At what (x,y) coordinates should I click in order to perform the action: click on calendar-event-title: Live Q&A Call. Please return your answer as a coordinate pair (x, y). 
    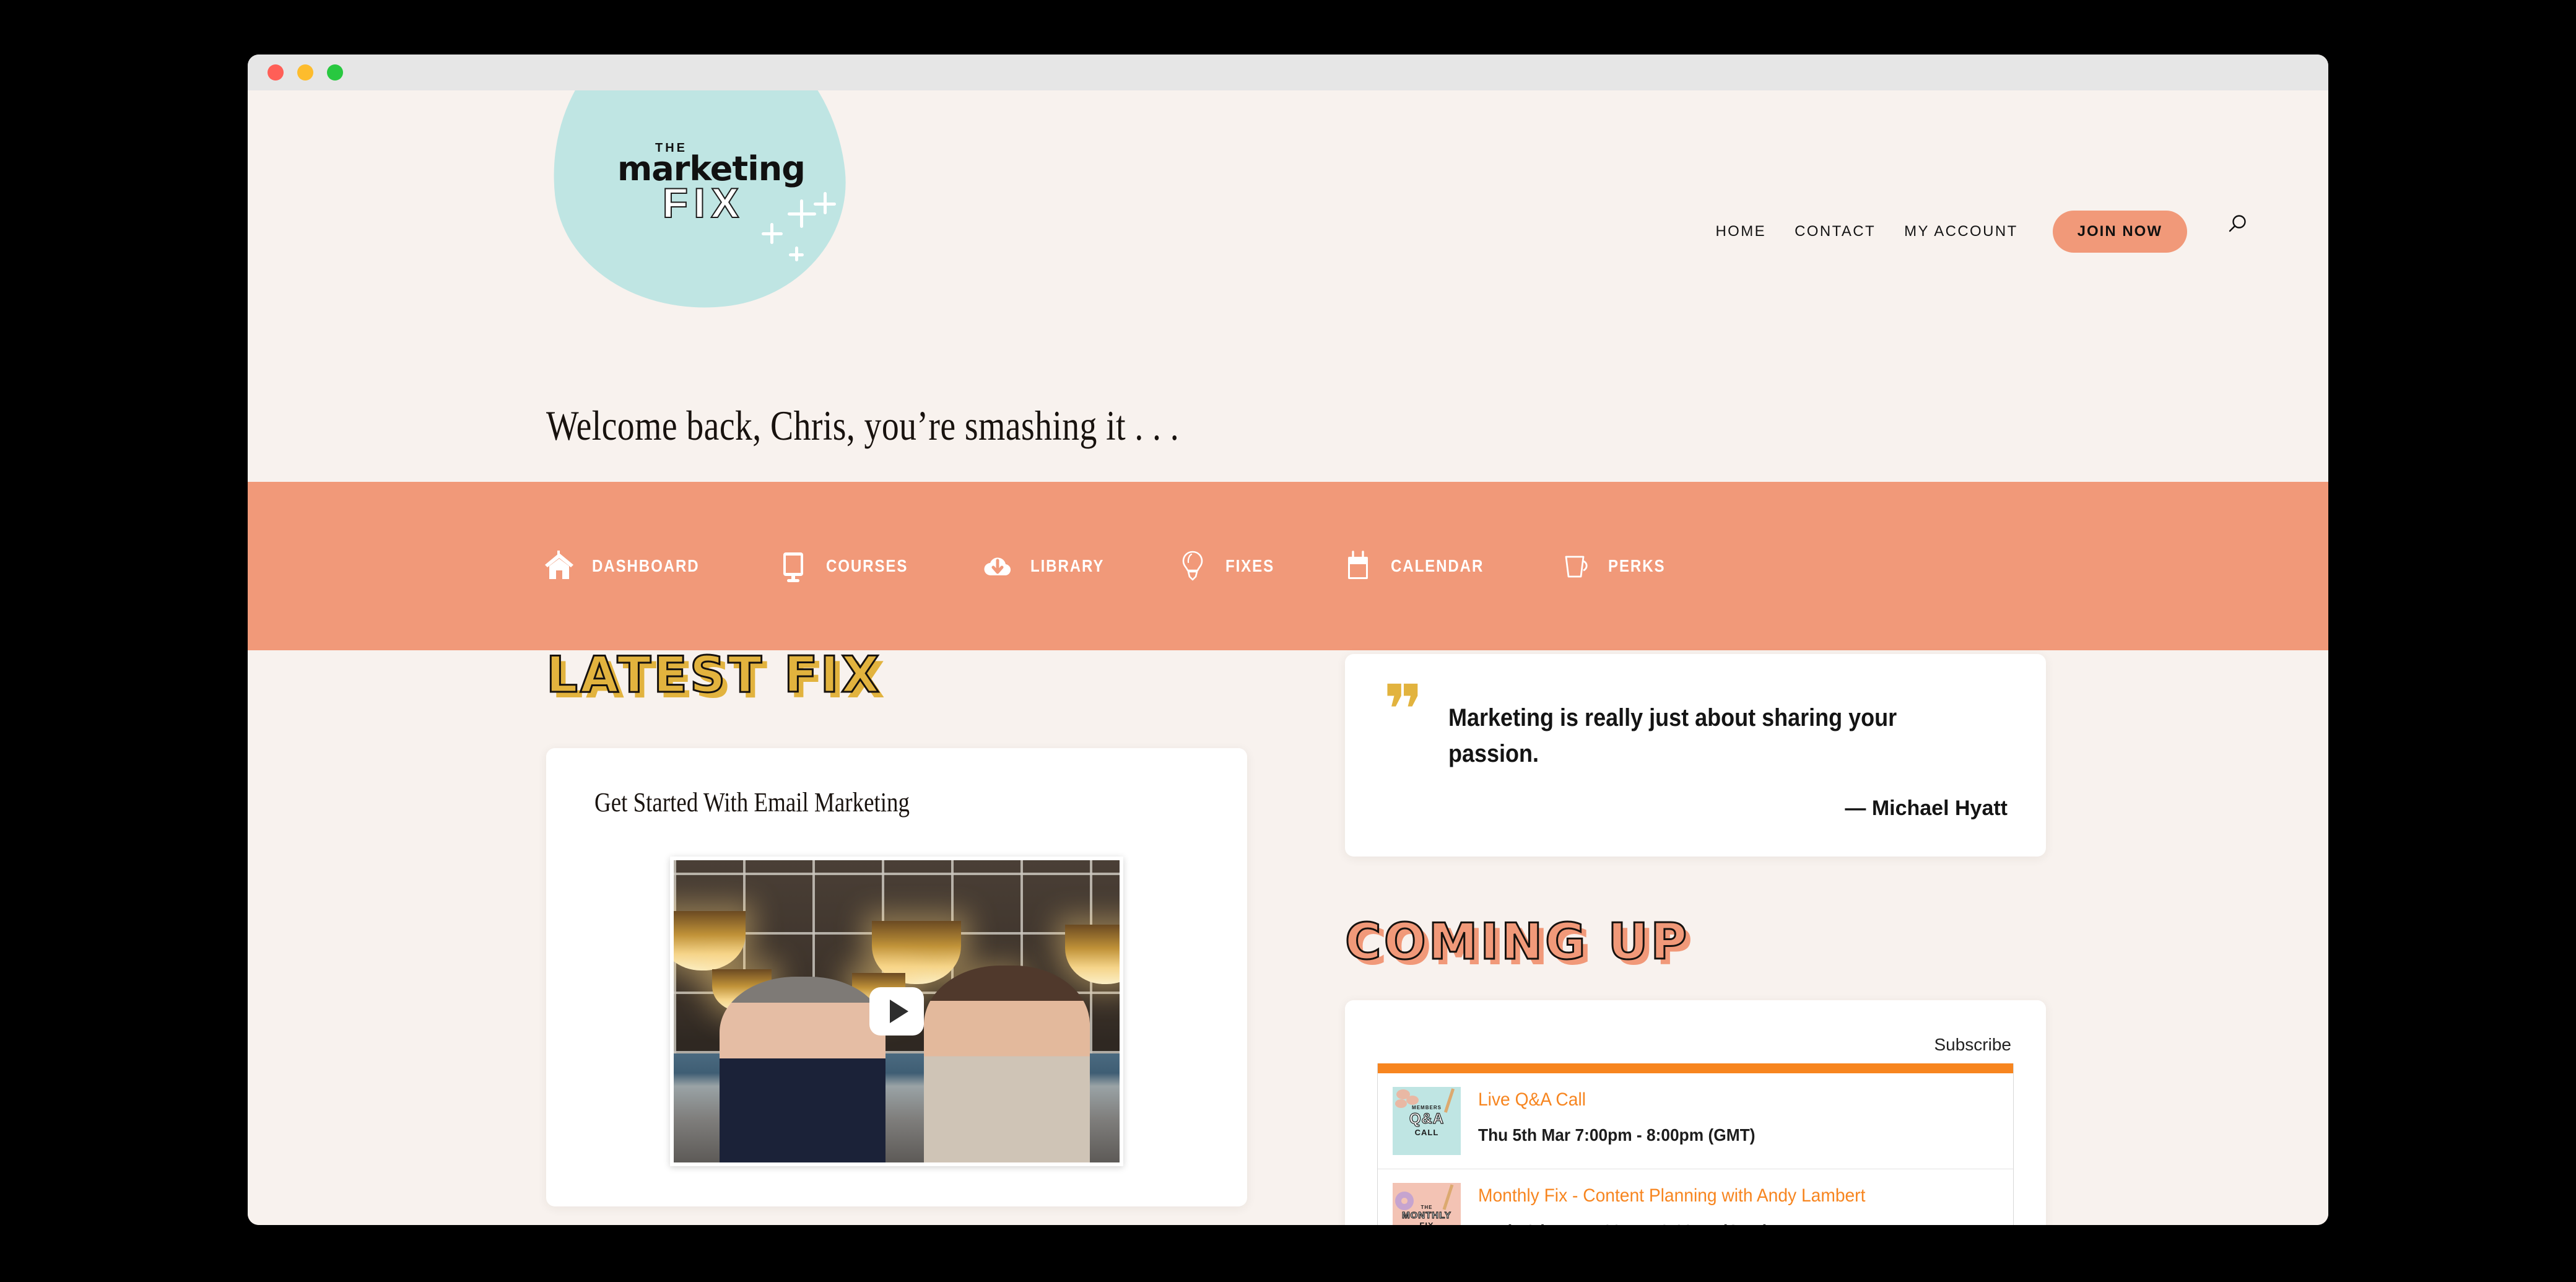
    Looking at the image, I should click on (1722, 1099).